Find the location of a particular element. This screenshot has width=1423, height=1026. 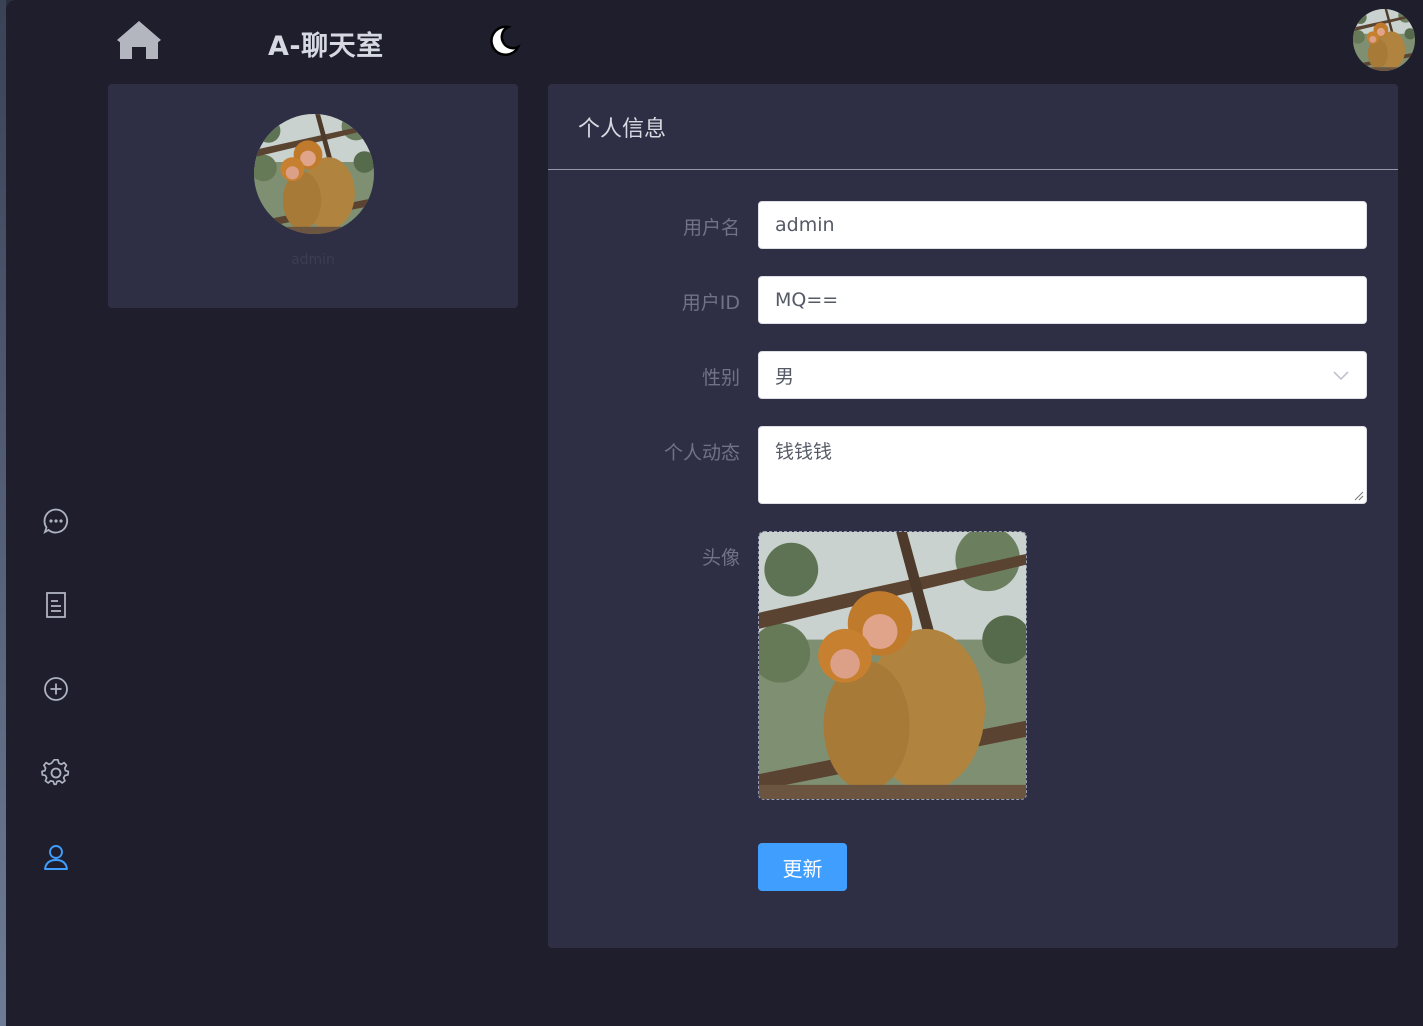

username-field: admin is located at coordinates (1062, 225).